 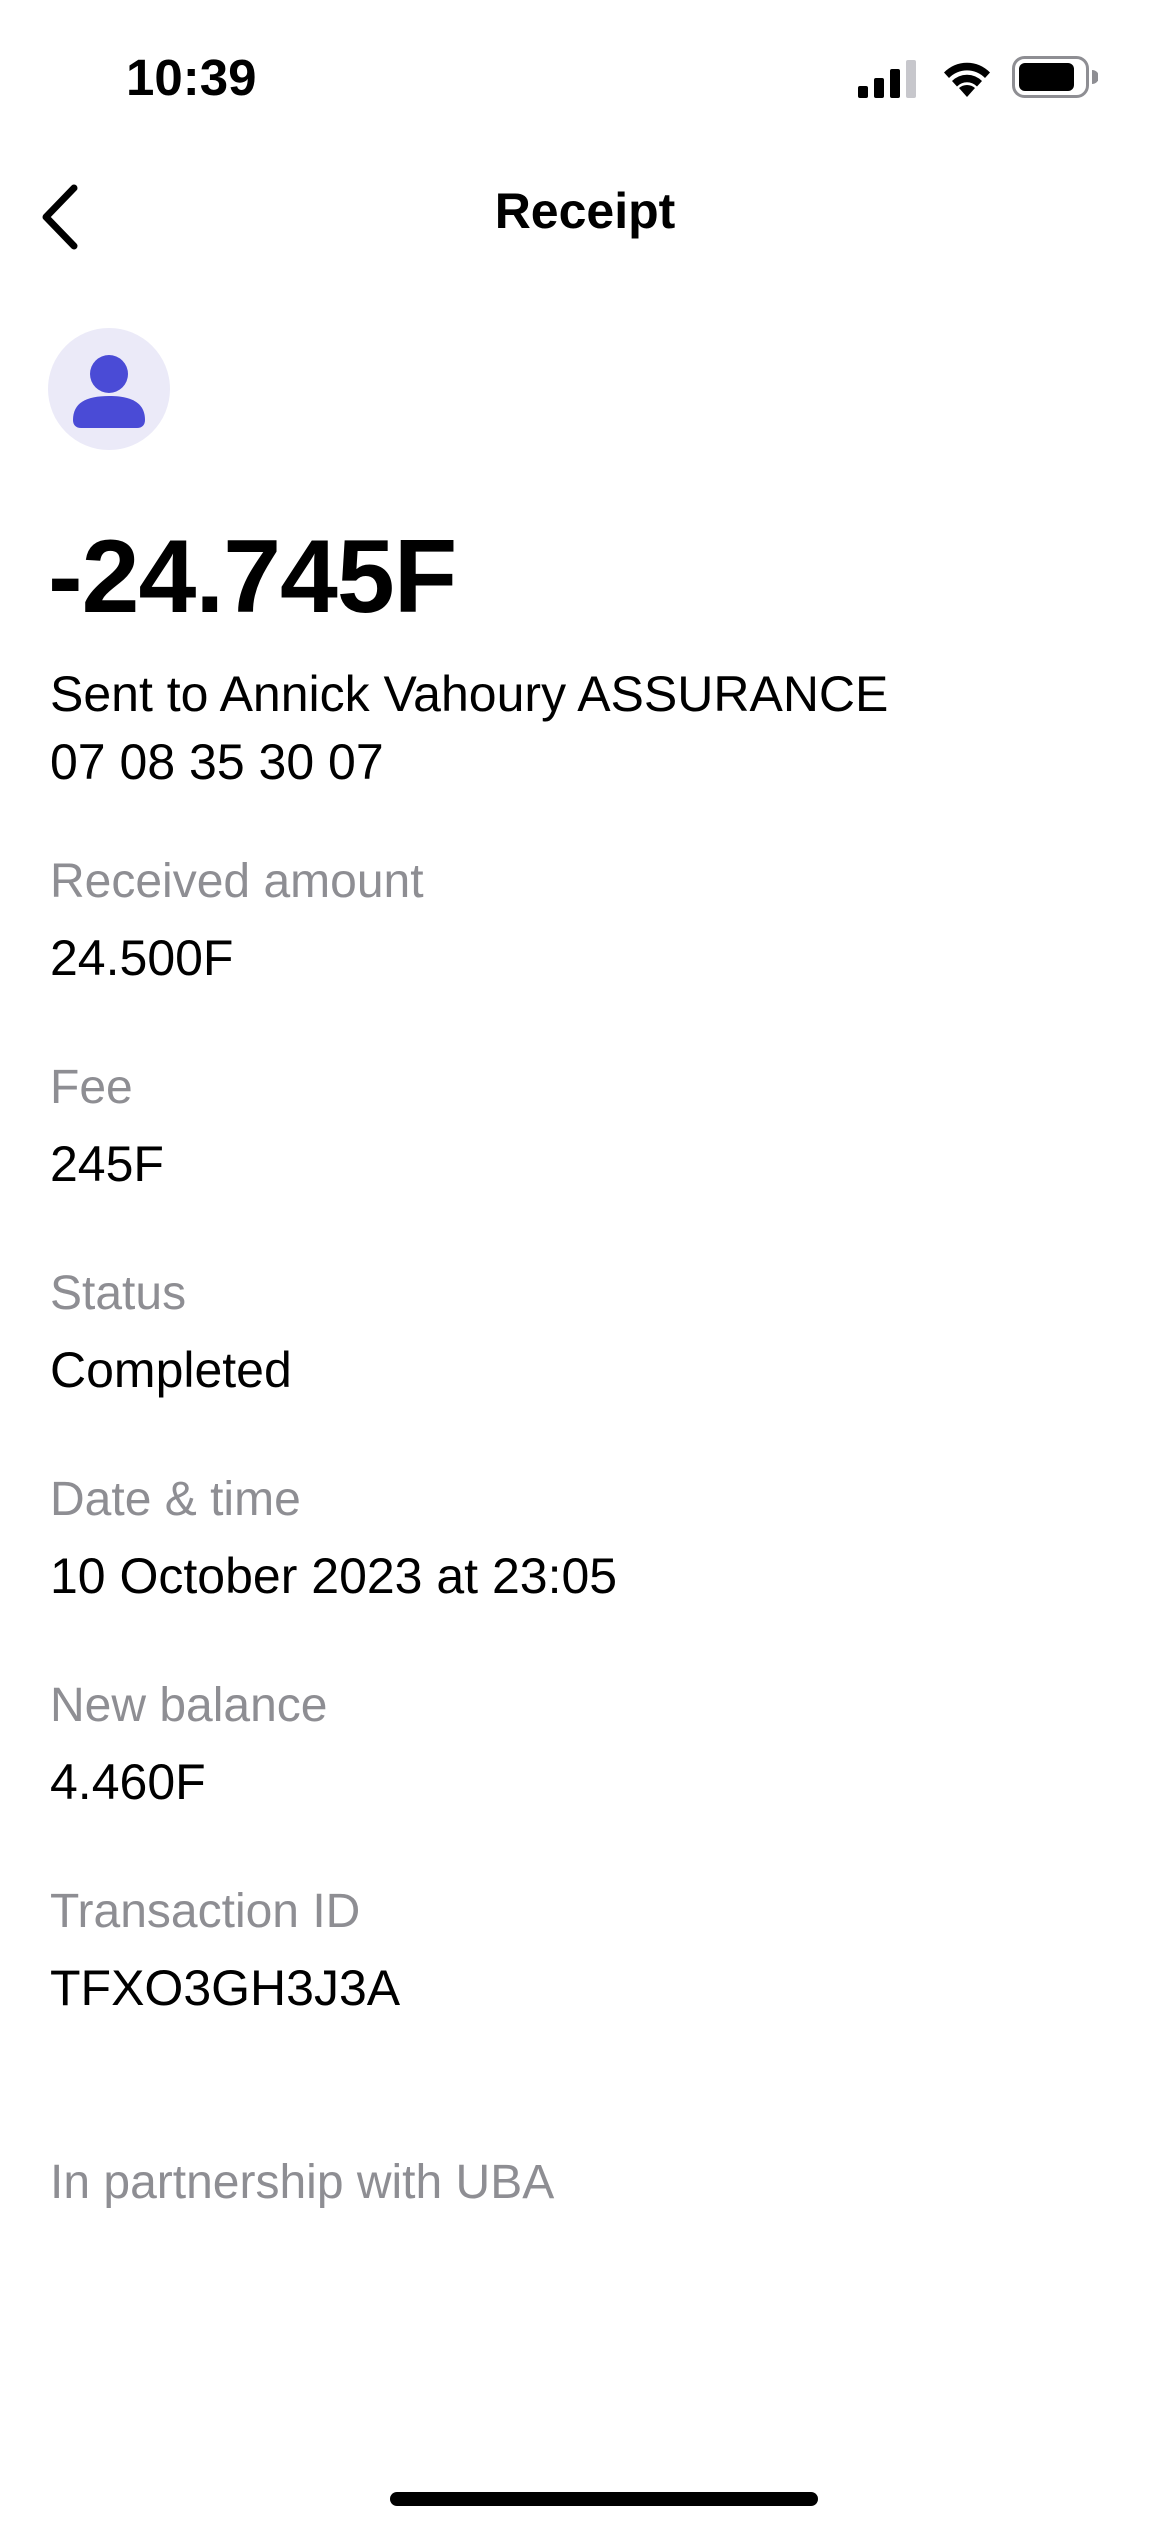 I want to click on page-title: Receipt, so click(x=585, y=211).